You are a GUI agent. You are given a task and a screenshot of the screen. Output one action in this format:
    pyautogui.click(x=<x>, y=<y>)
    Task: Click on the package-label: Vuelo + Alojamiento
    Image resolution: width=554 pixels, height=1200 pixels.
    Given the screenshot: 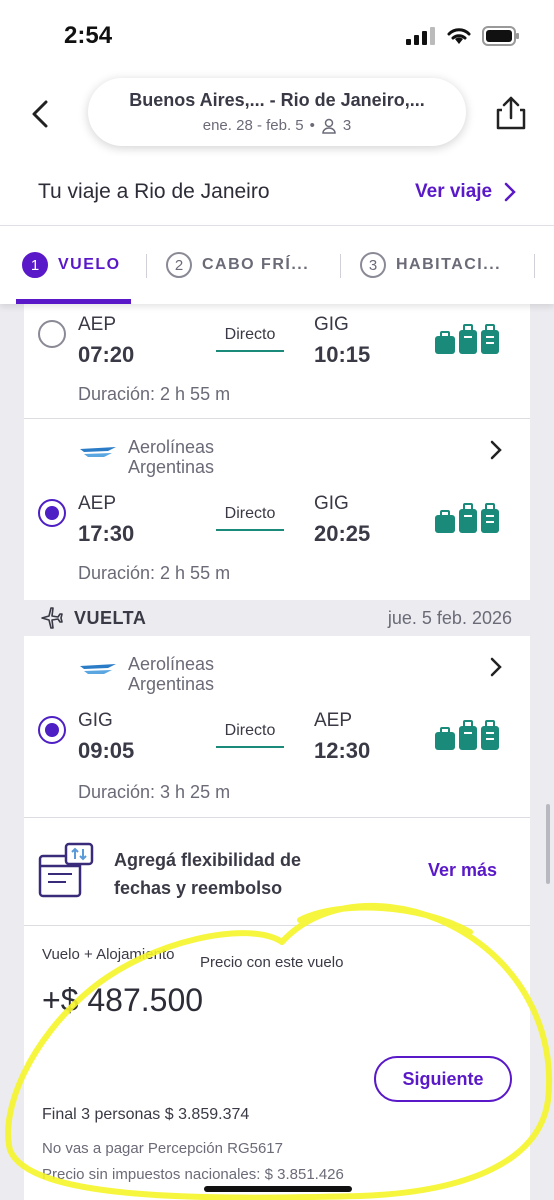 What is the action you would take?
    pyautogui.click(x=108, y=954)
    